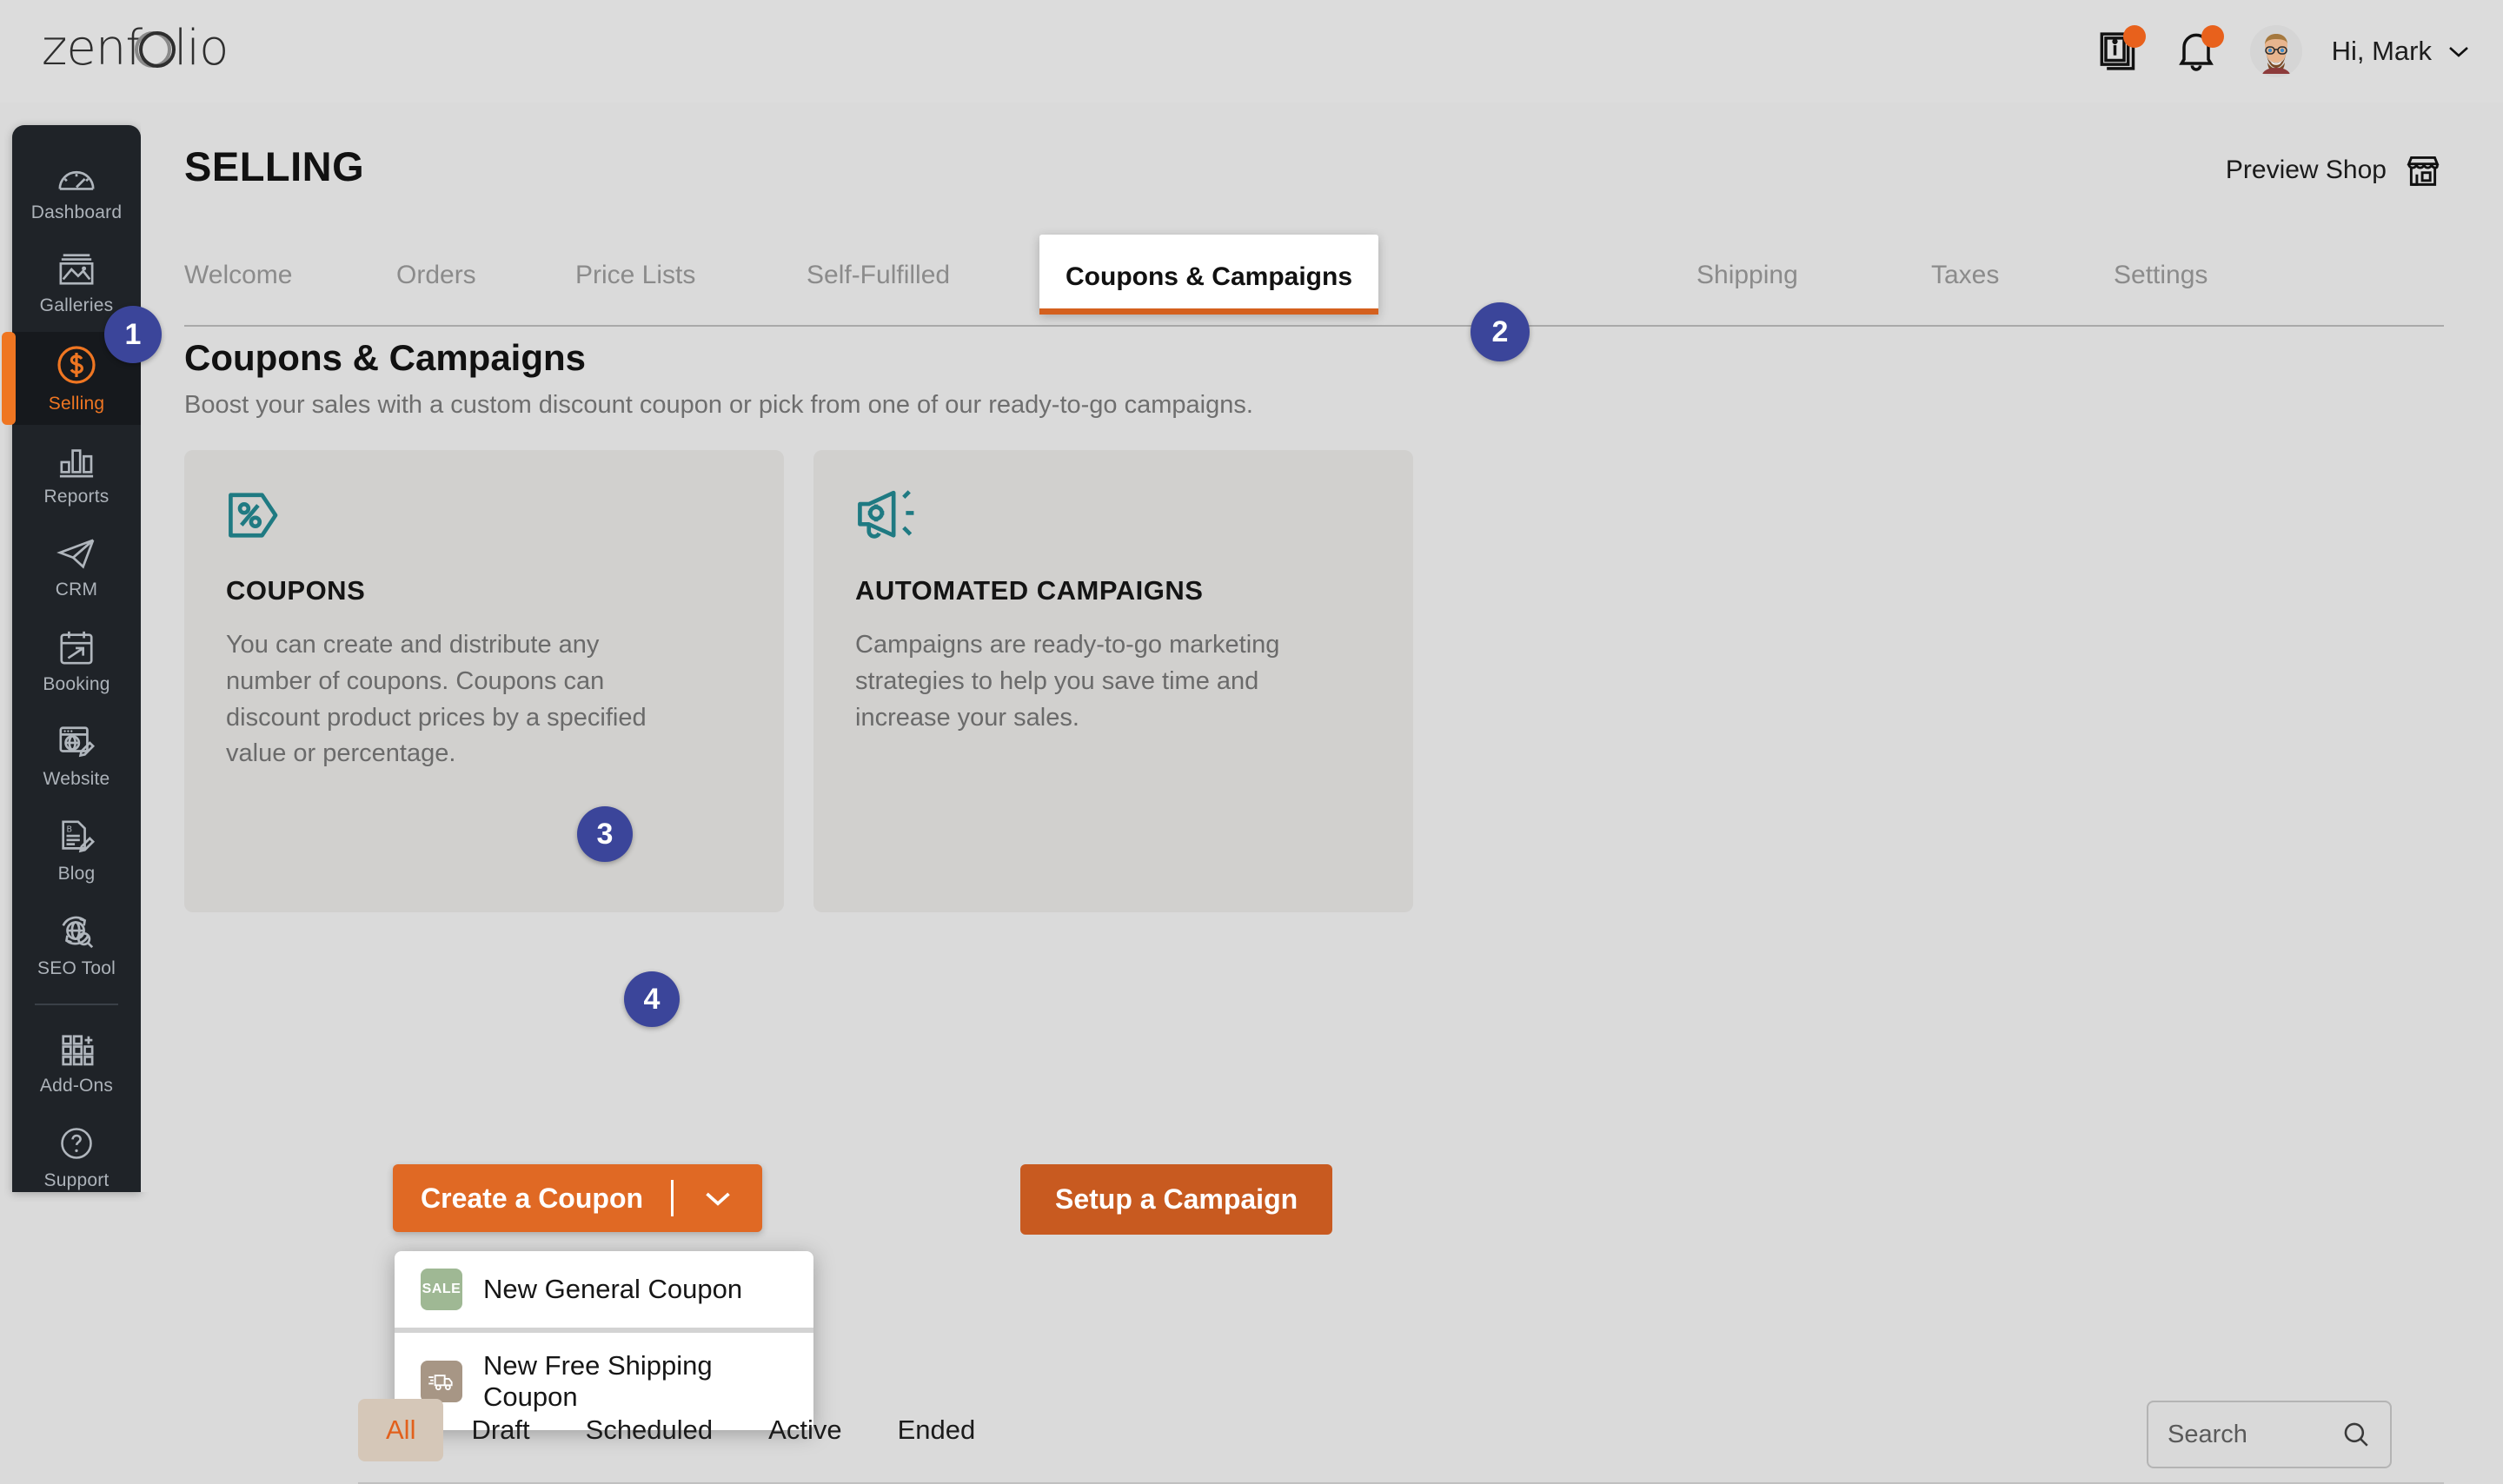 The width and height of the screenshot is (2503, 1484). Describe the element at coordinates (70, 829) in the screenshot. I see `svg-text: B` at that location.